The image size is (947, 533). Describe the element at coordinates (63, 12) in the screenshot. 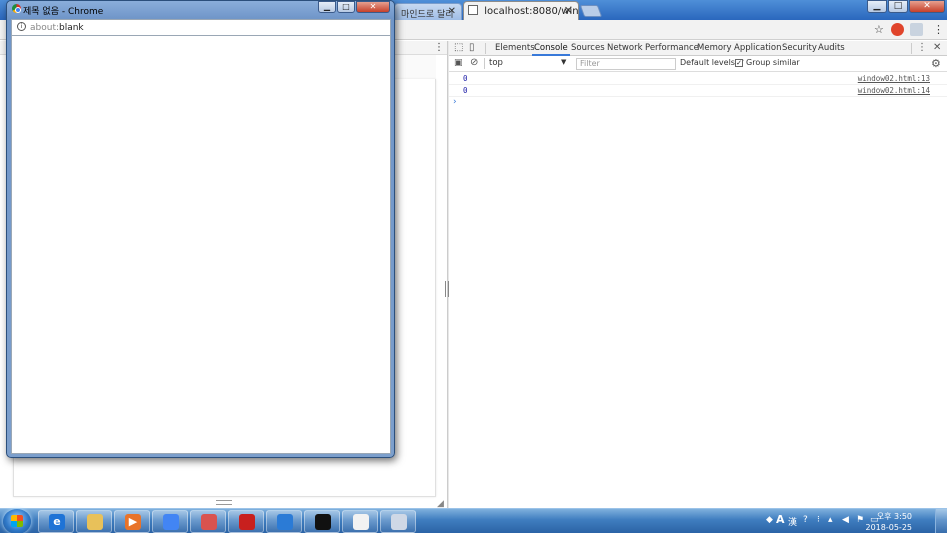

I see `popup-title: 제목 없음 - Chrome` at that location.